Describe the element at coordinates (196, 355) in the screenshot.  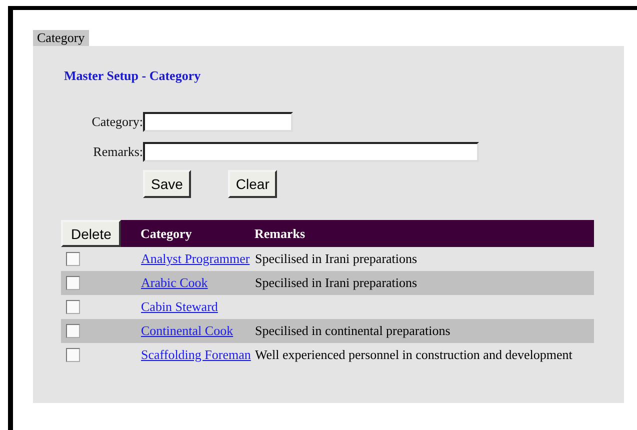
I see `category-link: Scaffolding Foreman` at that location.